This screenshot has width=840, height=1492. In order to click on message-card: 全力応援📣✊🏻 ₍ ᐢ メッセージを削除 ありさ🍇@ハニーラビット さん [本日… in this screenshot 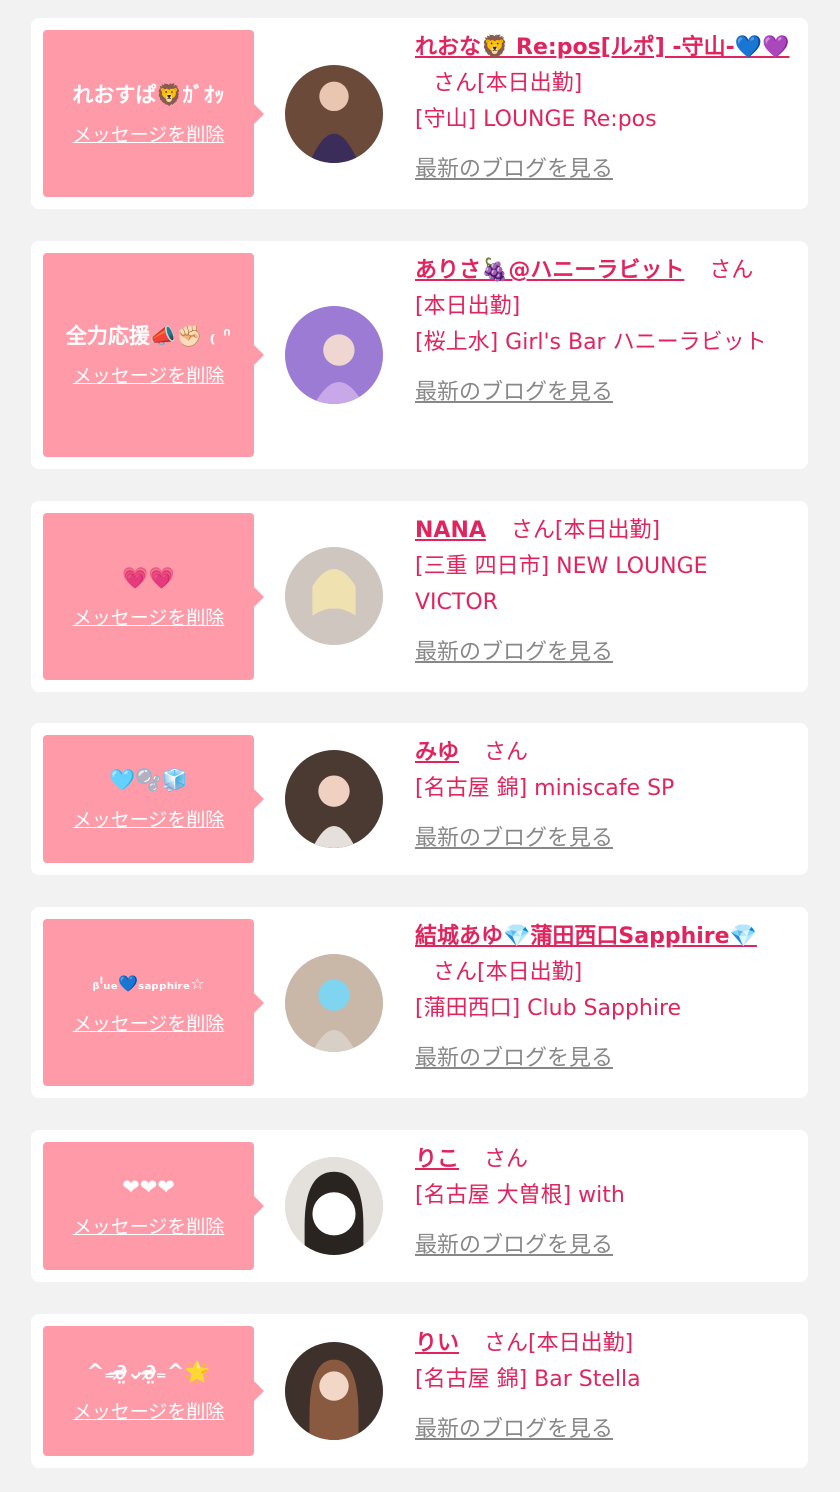, I will do `click(419, 355)`.